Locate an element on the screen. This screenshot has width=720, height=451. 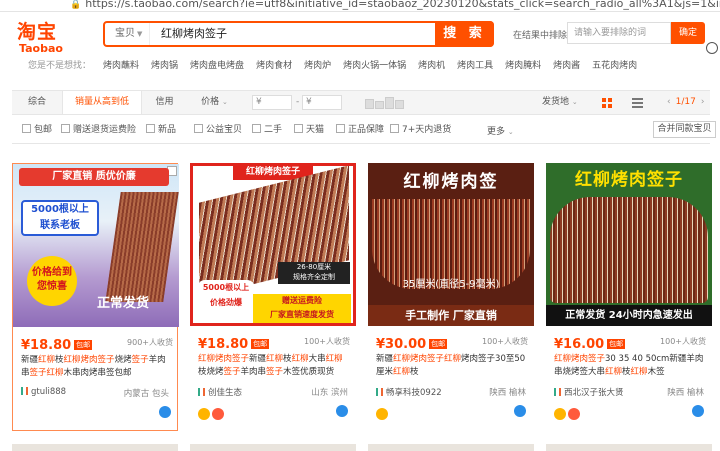
price-range-histogram is located at coordinates (385, 104).